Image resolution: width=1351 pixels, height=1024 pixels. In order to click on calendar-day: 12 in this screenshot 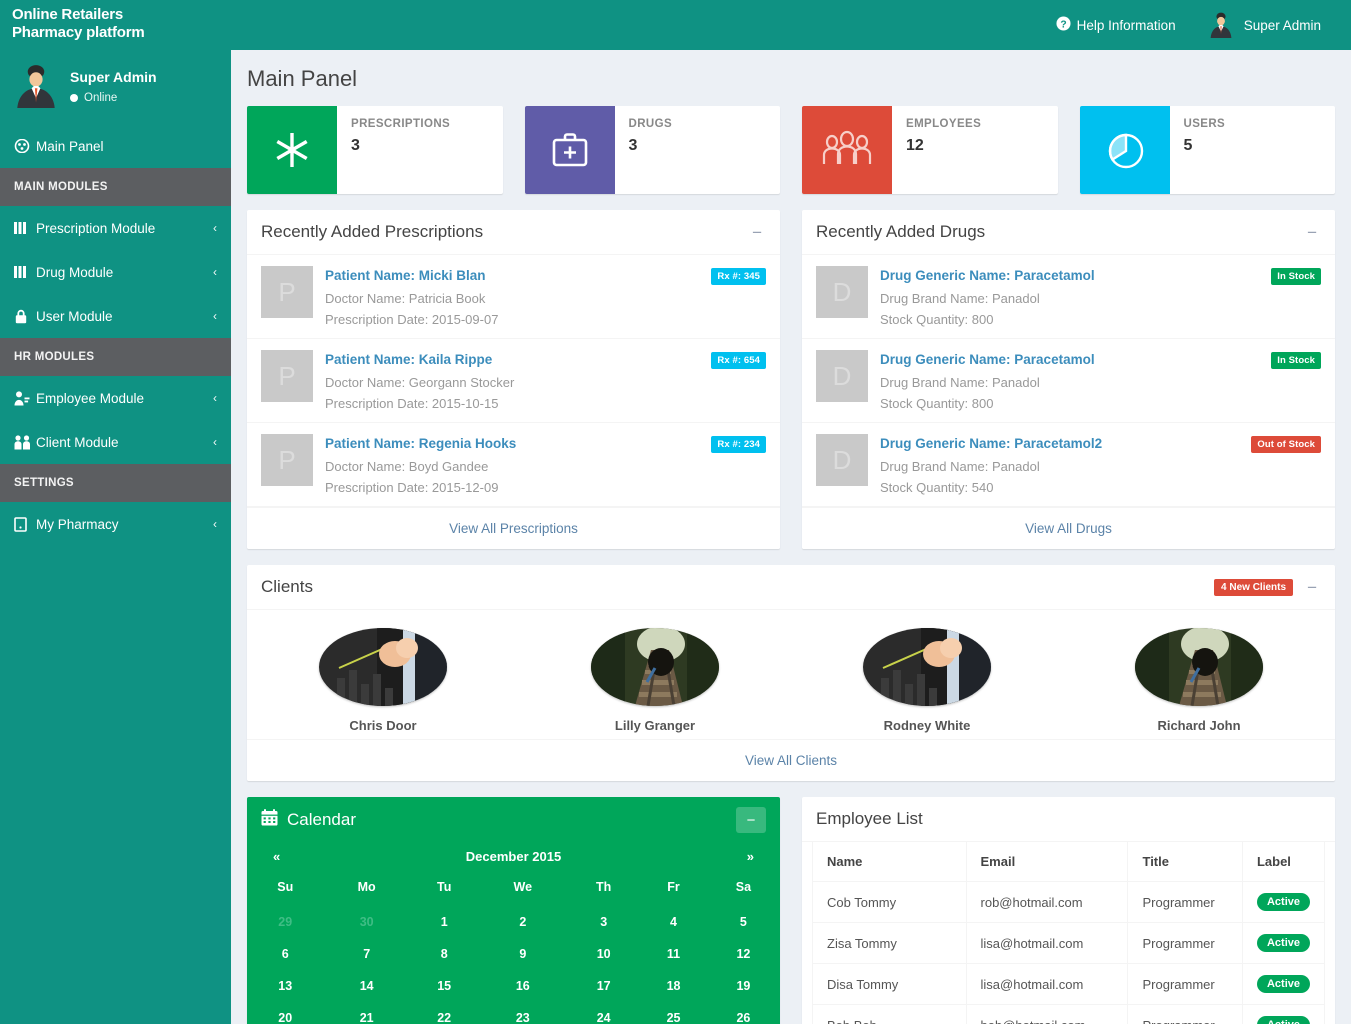, I will do `click(743, 954)`.